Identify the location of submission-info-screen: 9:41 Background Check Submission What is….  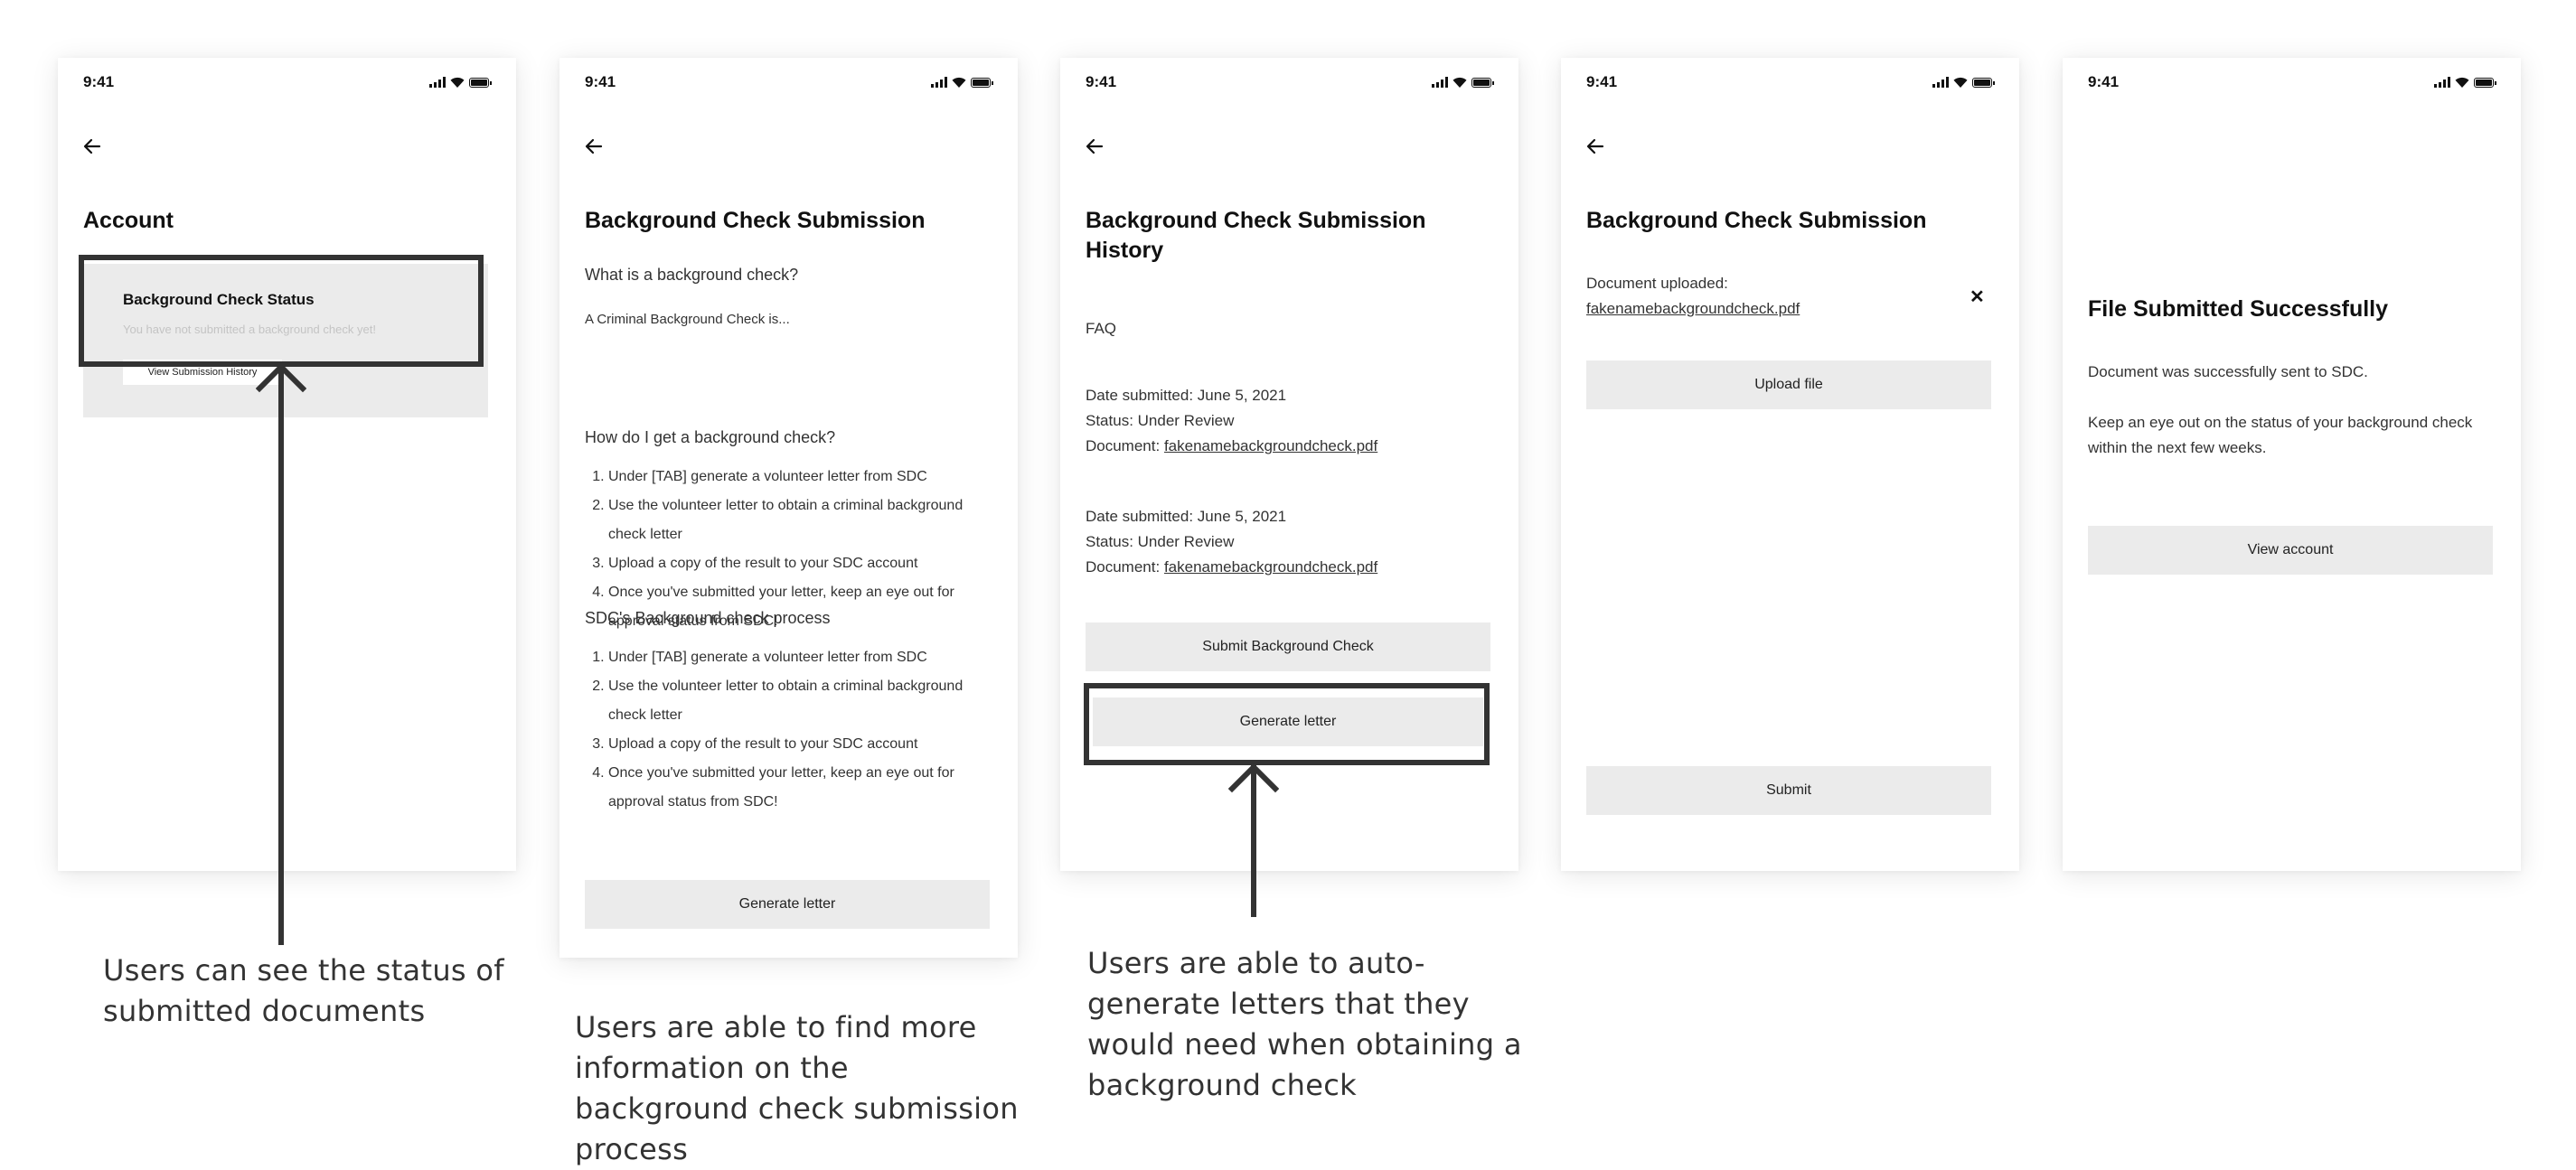
(788, 508).